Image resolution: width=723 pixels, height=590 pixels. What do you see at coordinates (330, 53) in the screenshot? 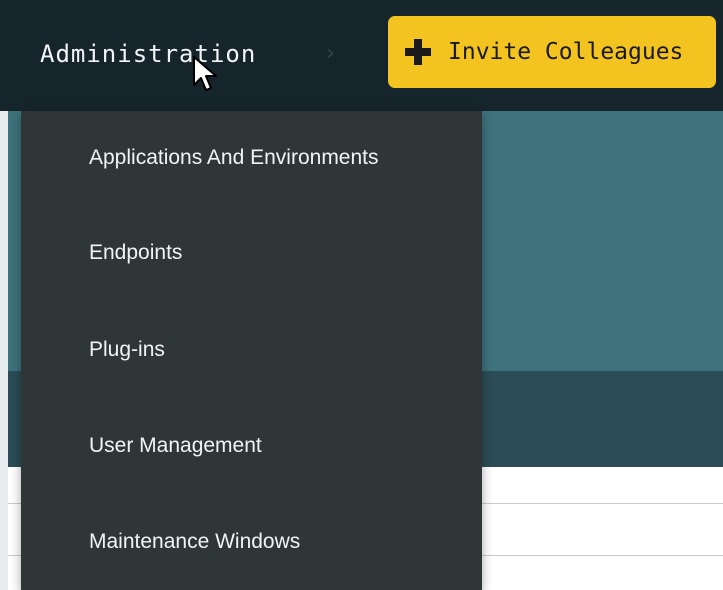
I see `chevron-right-icon: ›` at bounding box center [330, 53].